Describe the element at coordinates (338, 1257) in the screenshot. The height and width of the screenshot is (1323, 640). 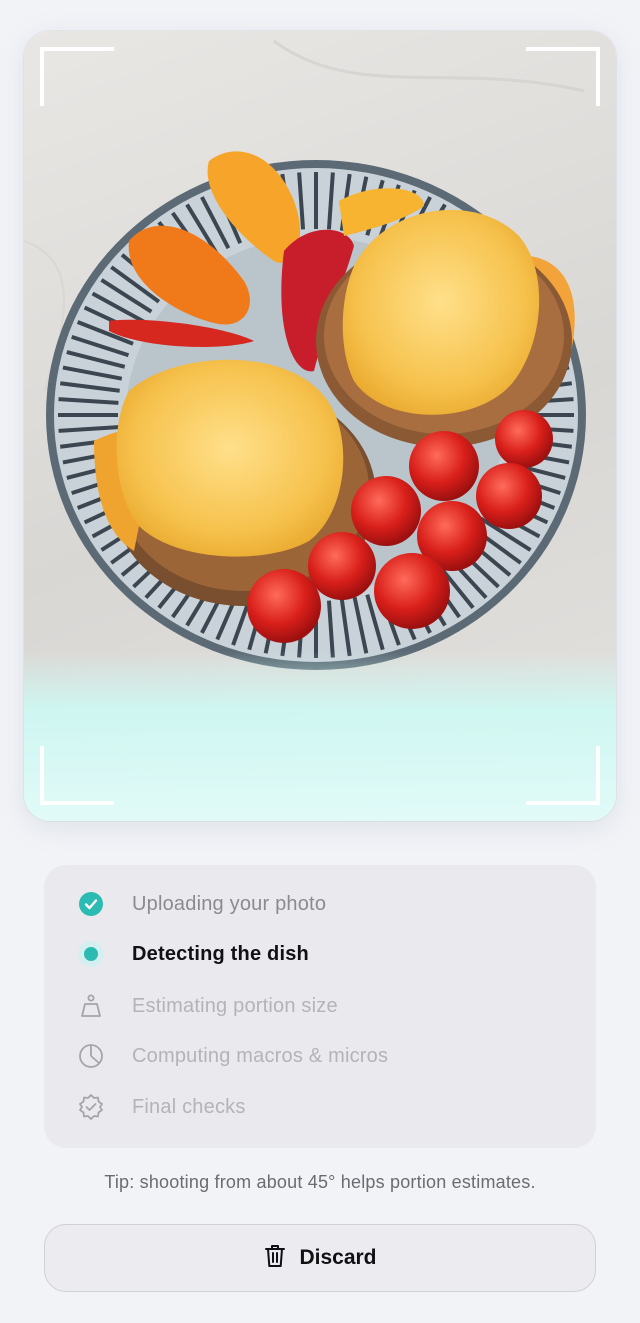
I see `discard-button-label: Discard` at that location.